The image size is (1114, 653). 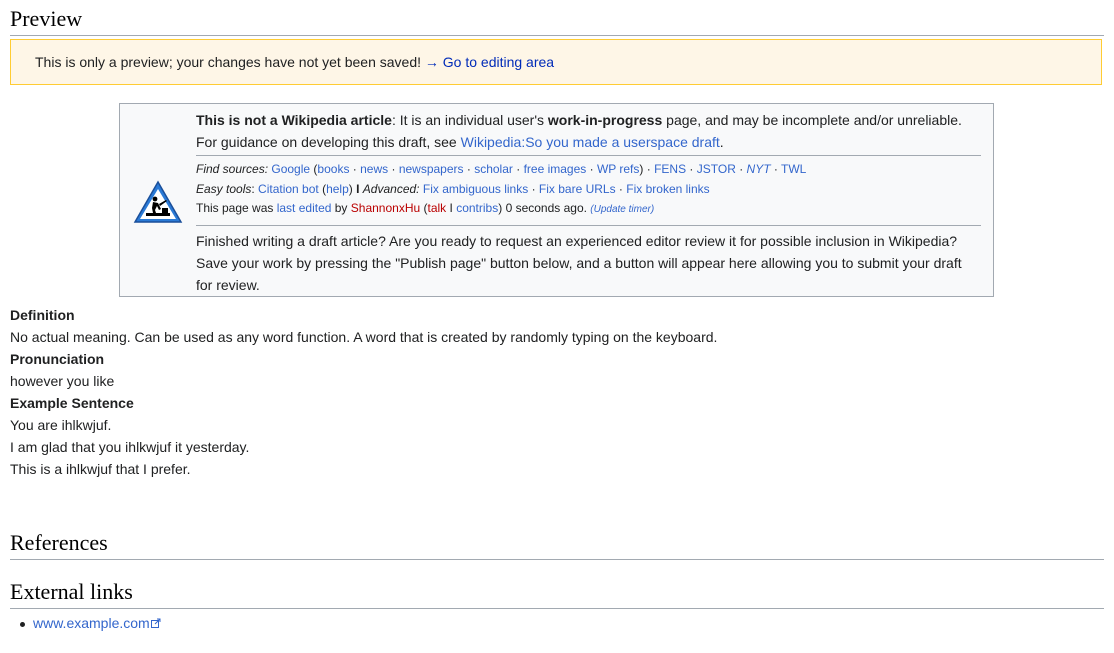 What do you see at coordinates (72, 403) in the screenshot?
I see `example-heading: Example Sentence` at bounding box center [72, 403].